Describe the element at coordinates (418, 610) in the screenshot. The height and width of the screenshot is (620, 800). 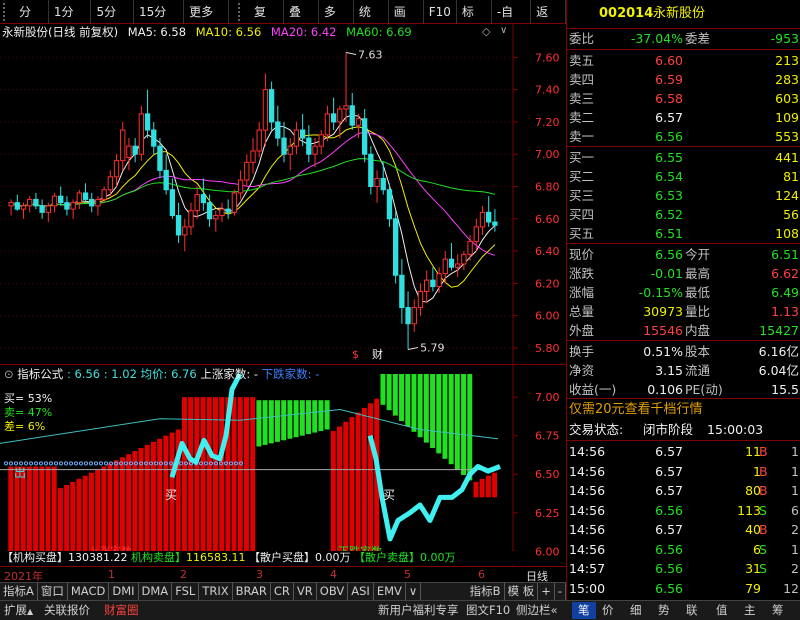
I see `new-user-welfare-link: 新用户福利专享` at that location.